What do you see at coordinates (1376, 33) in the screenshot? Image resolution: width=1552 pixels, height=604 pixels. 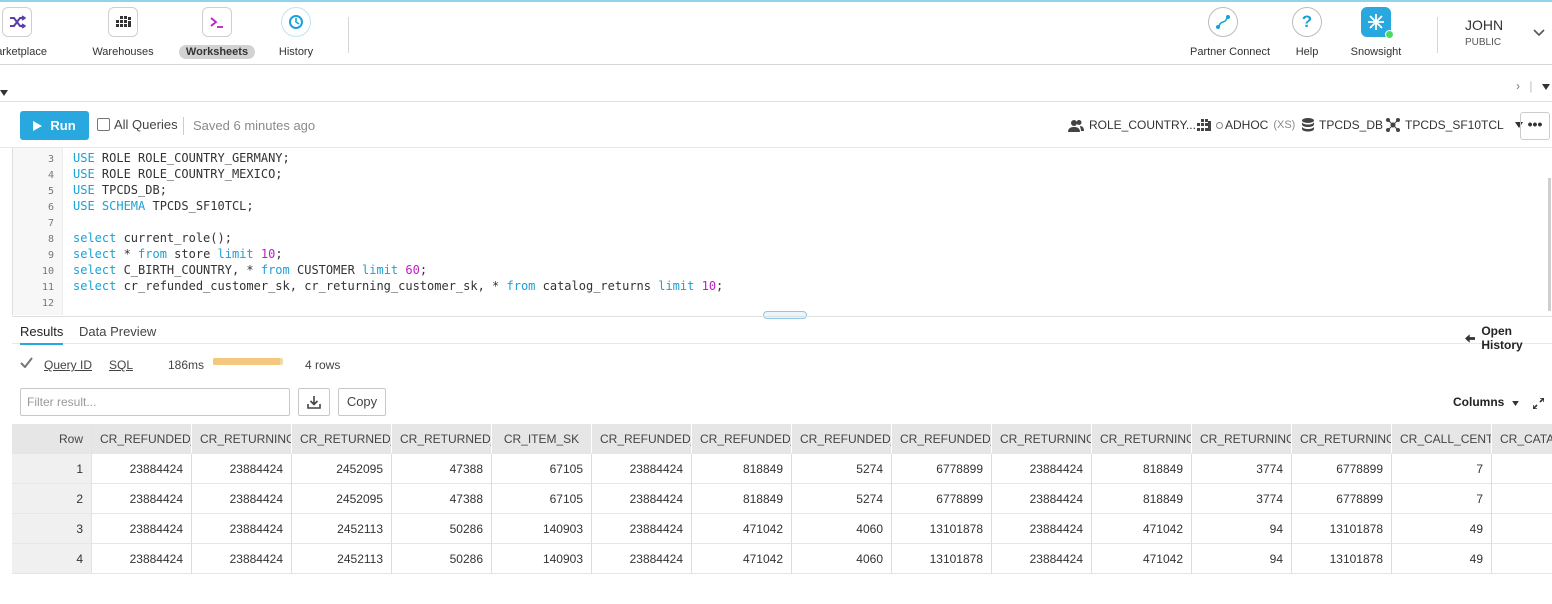 I see `nav-snowsight: Snowsight` at bounding box center [1376, 33].